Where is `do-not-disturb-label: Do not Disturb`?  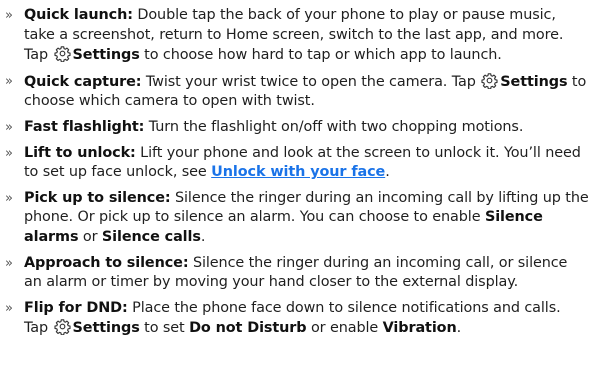 do-not-disturb-label: Do not Disturb is located at coordinates (248, 328).